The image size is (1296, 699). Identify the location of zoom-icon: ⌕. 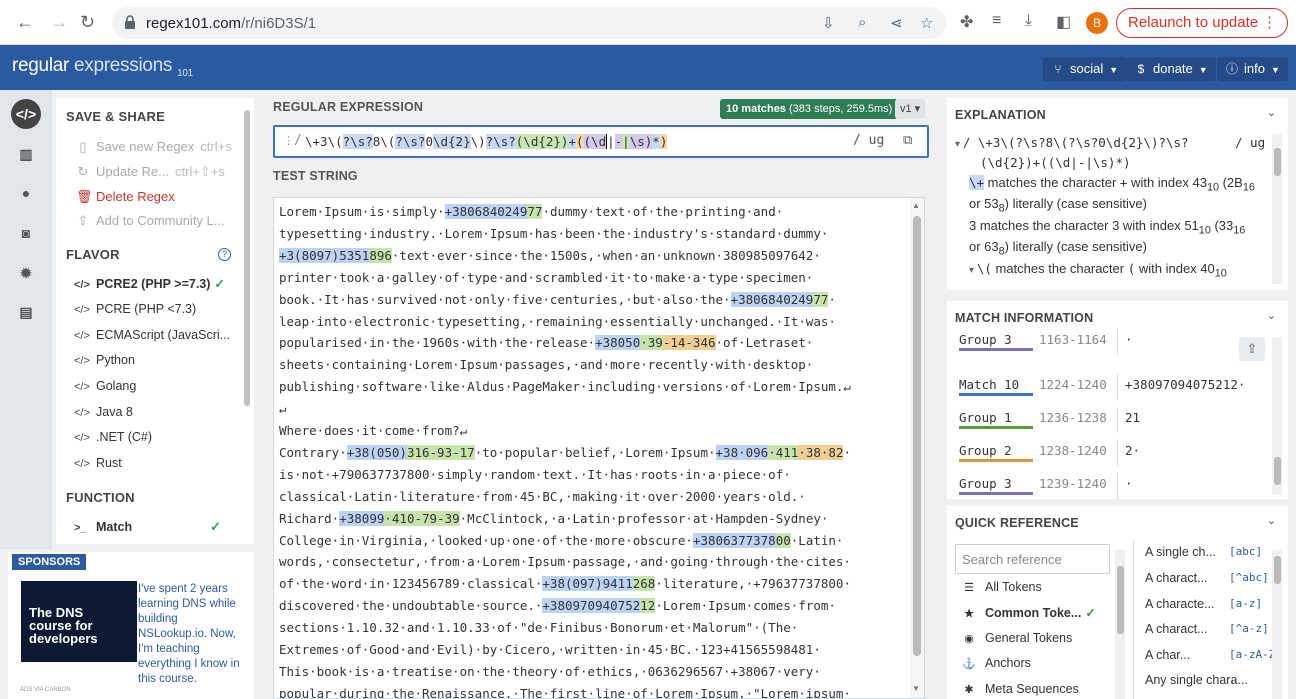
(862, 22).